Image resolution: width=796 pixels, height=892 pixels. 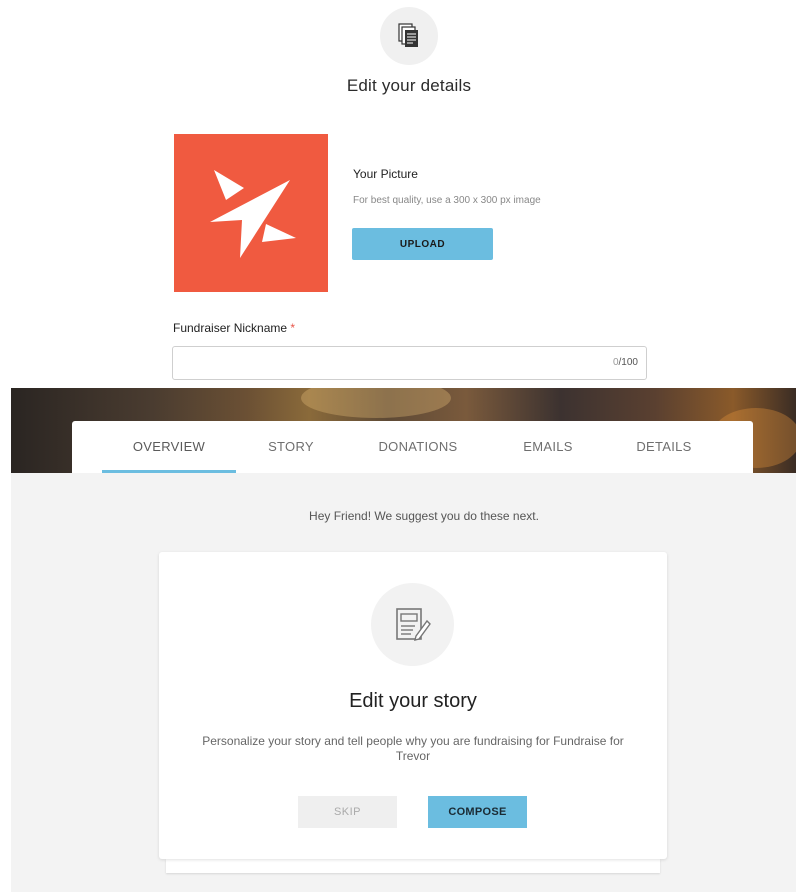 I want to click on nickname-label: Fundraiser Nickname *, so click(x=234, y=328).